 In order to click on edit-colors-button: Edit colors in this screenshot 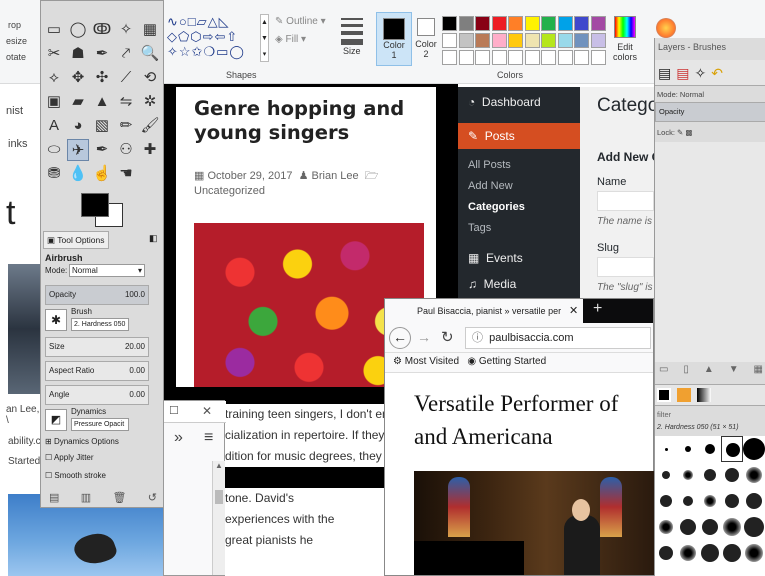, I will do `click(625, 40)`.